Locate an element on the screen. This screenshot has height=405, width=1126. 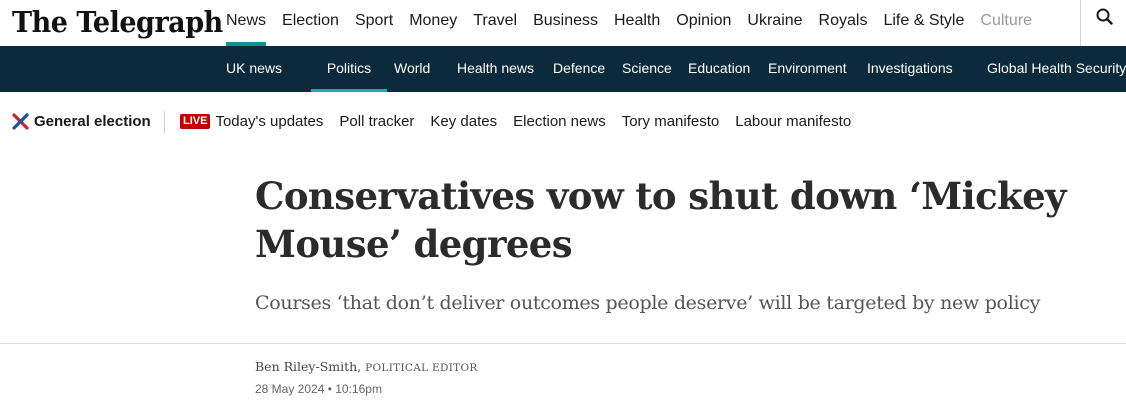
subnav-item-health-news: Health news is located at coordinates (505, 69).